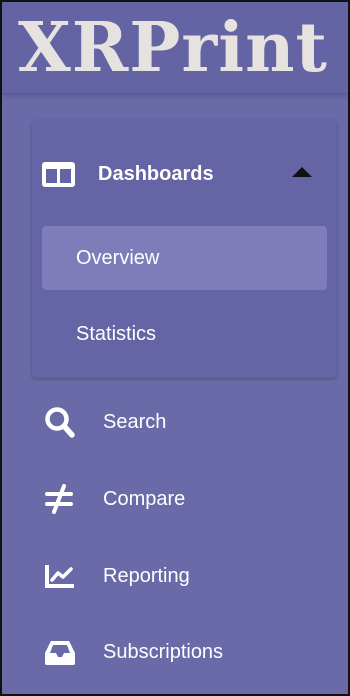 This screenshot has width=350, height=696. I want to click on search-icon, so click(60, 422).